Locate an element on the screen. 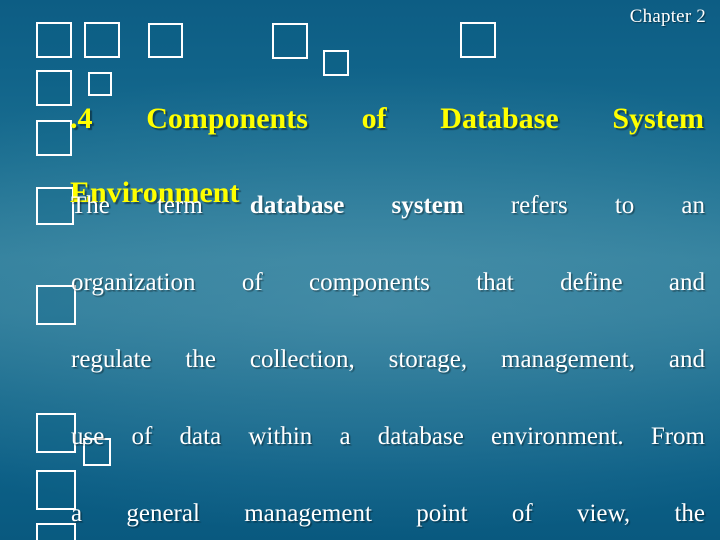  body-line-1: The term database system refers to an is located at coordinates (388, 205).